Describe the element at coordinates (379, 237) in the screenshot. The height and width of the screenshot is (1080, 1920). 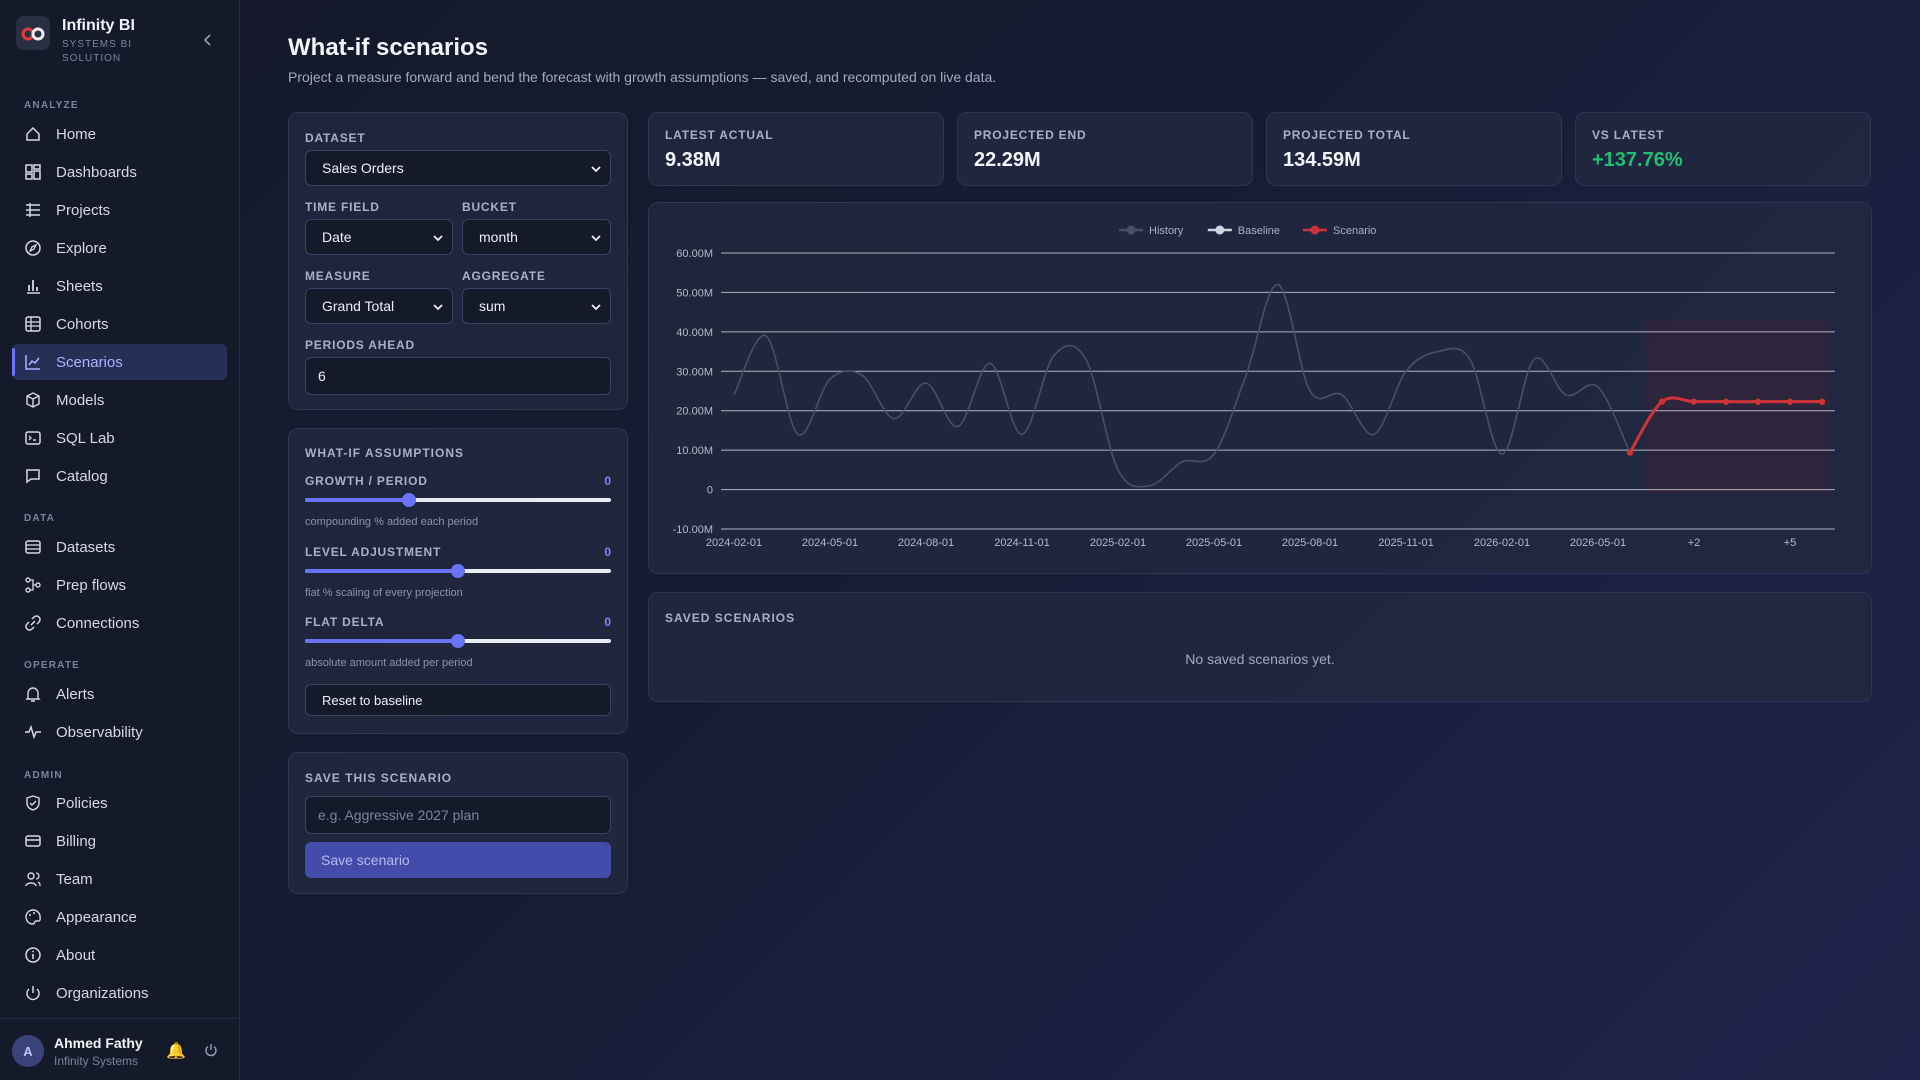
I see `time-field-select: Date` at that location.